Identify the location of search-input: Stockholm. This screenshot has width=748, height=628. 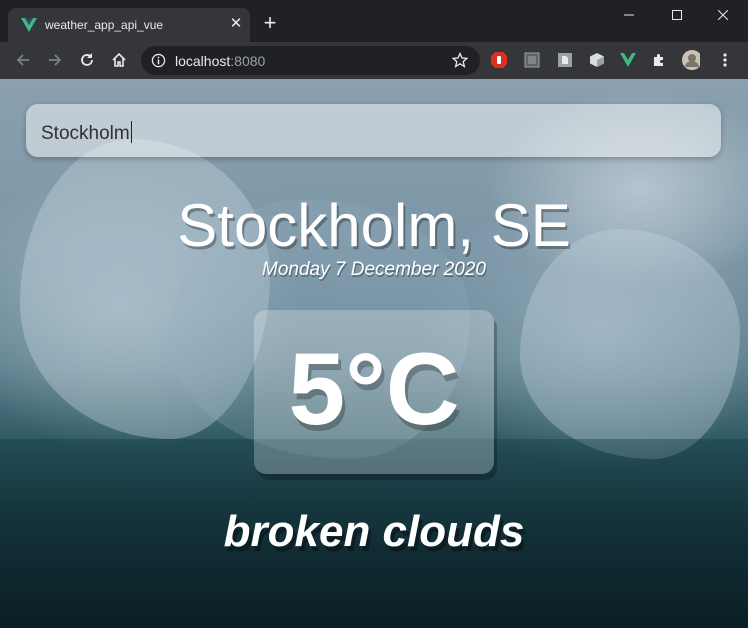
(373, 130).